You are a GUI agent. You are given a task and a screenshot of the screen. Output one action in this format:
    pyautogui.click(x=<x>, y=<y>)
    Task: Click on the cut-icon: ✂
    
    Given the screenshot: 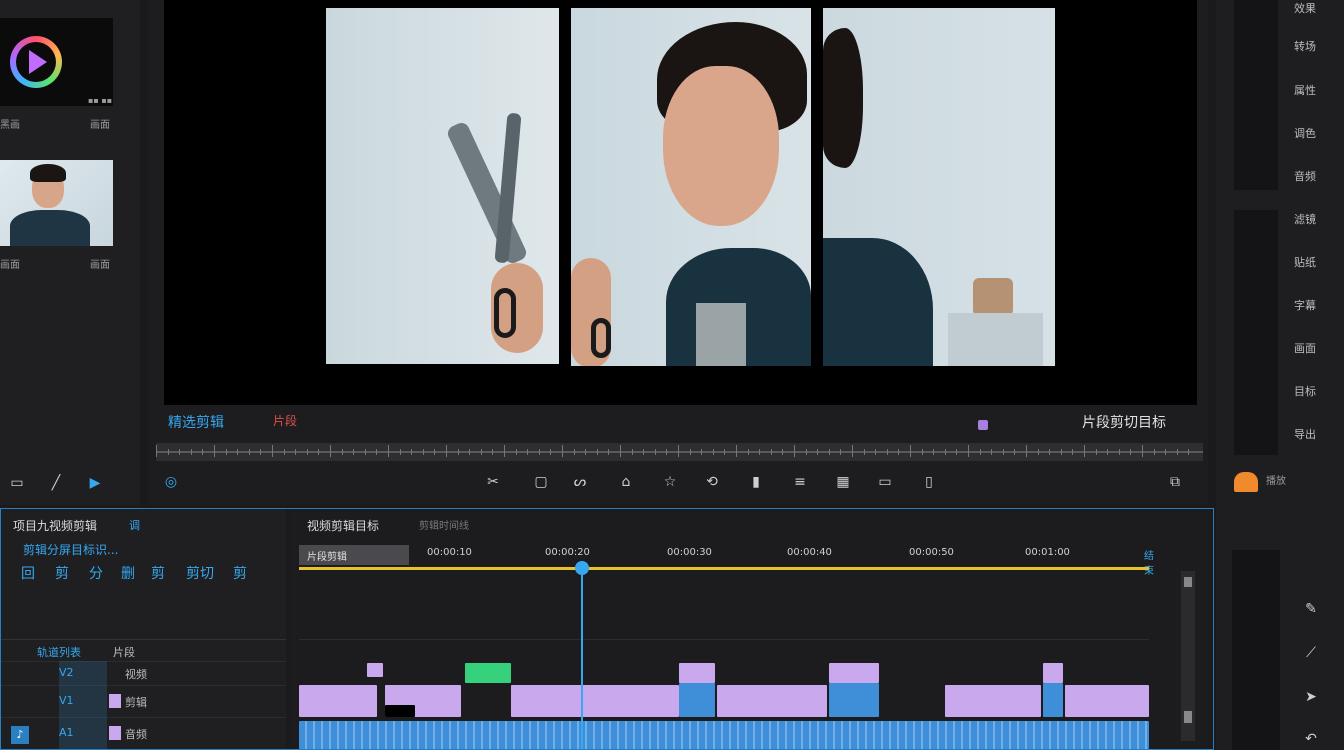 What is the action you would take?
    pyautogui.click(x=493, y=482)
    